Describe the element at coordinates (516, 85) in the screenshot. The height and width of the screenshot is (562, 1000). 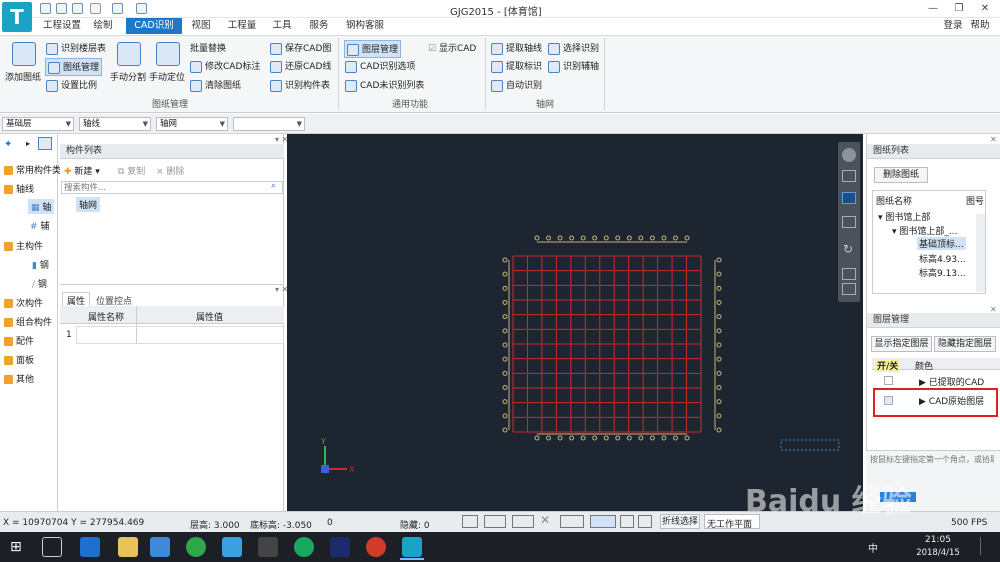
I see `auto-recognize-button: 自动识别` at that location.